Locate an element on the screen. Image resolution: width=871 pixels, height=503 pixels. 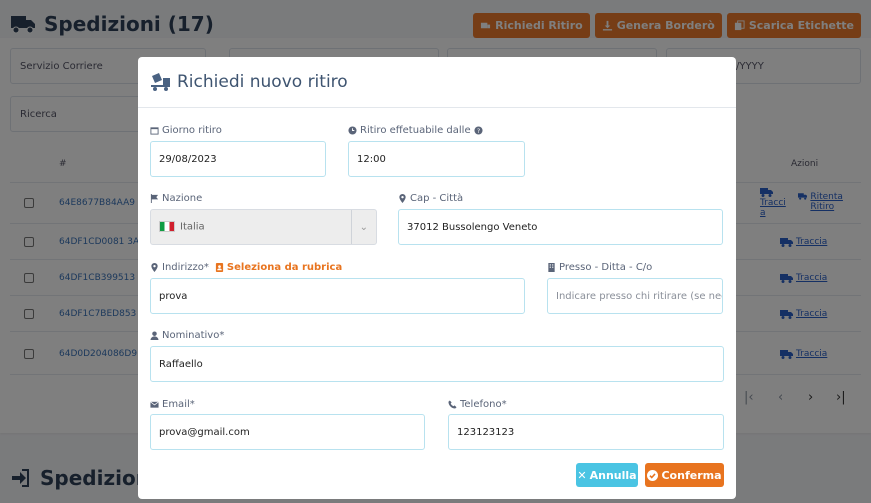
giorno-ritiro-label: Giorno ritiro is located at coordinates (186, 130).